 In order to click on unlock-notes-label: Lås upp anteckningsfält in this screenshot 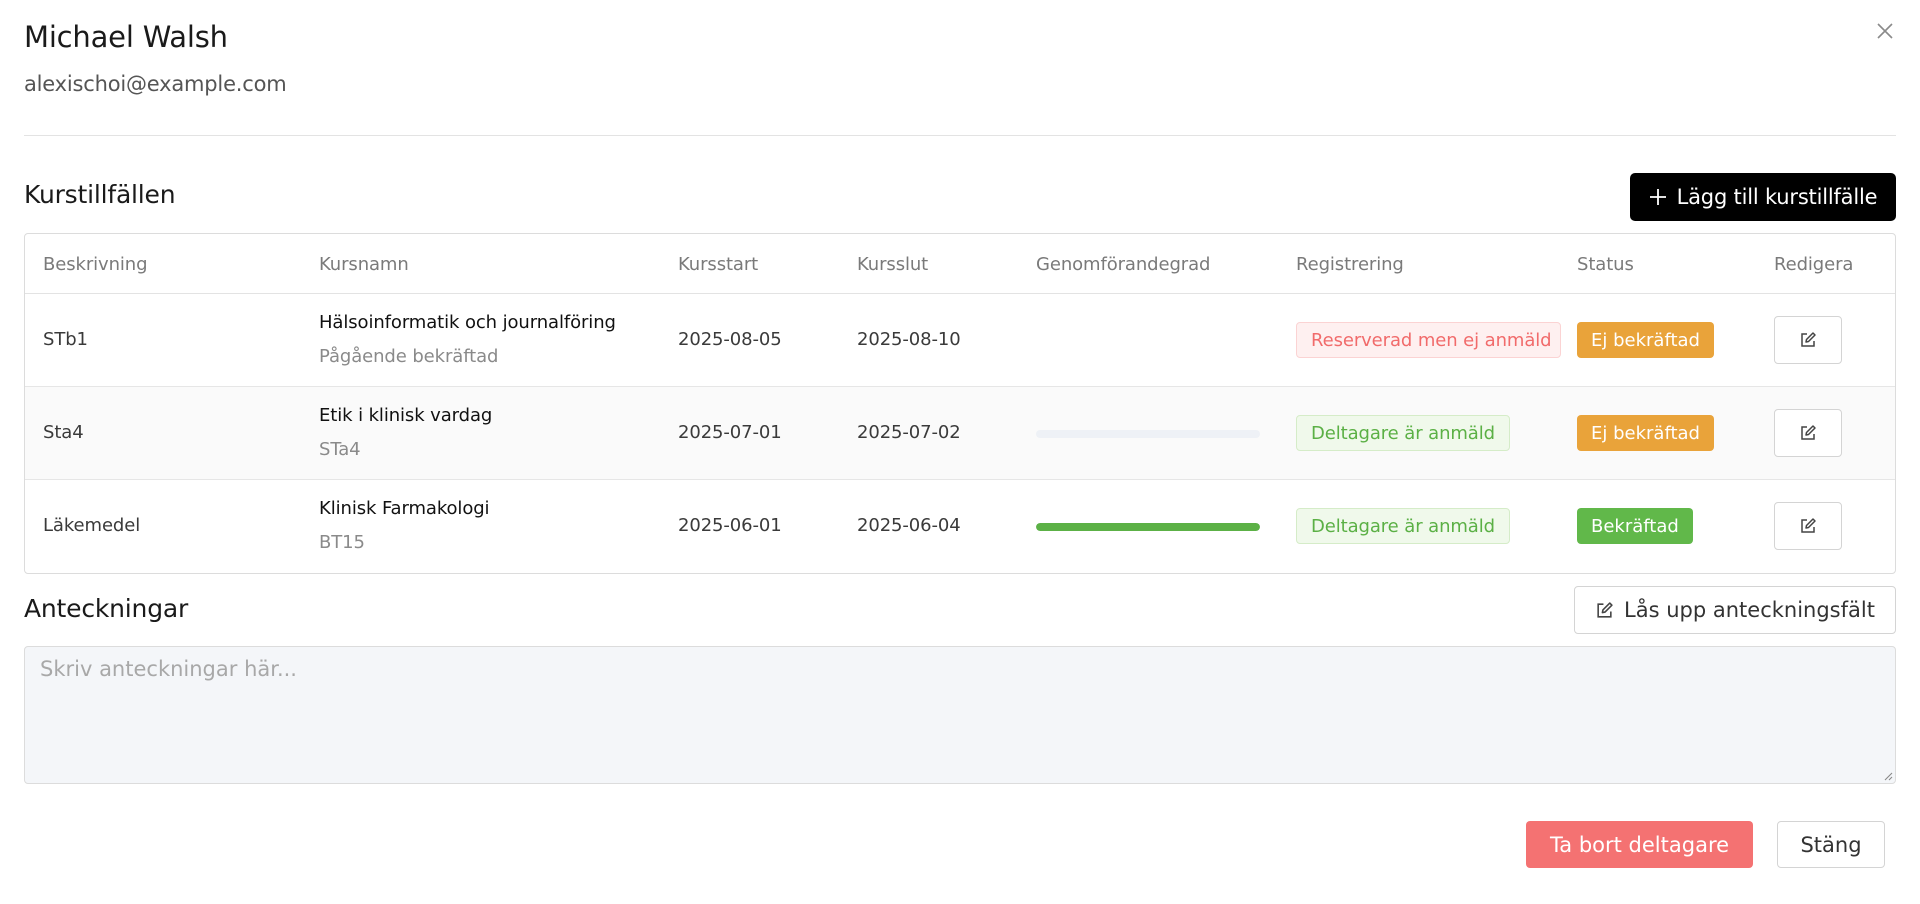, I will do `click(1749, 610)`.